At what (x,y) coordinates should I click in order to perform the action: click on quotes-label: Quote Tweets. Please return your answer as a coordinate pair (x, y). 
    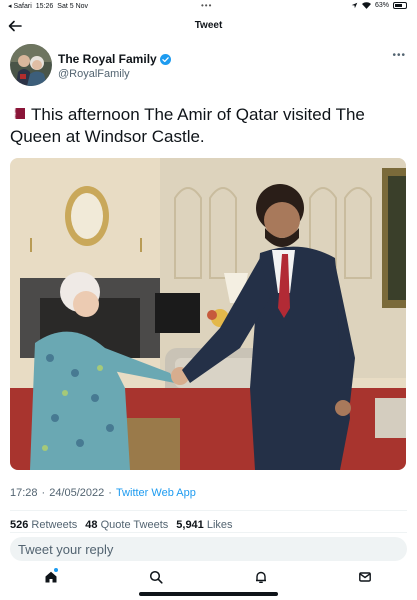
    Looking at the image, I should click on (134, 525).